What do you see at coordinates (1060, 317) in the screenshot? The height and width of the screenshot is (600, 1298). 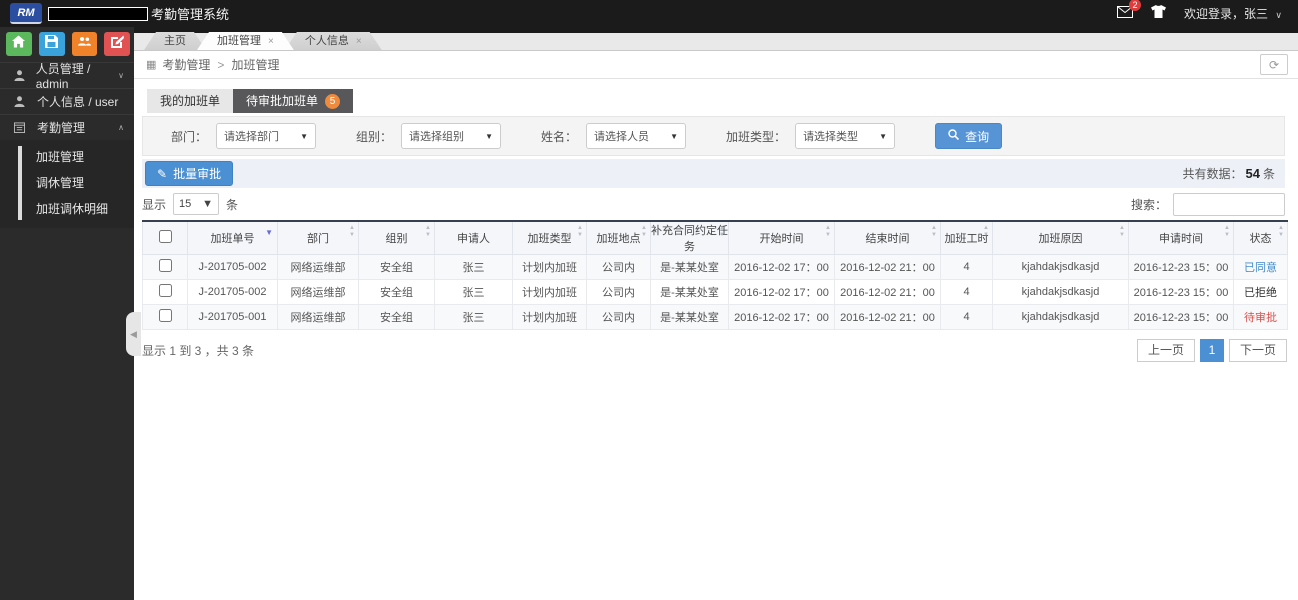 I see `table-cell: kjahdakjsdkasjd` at bounding box center [1060, 317].